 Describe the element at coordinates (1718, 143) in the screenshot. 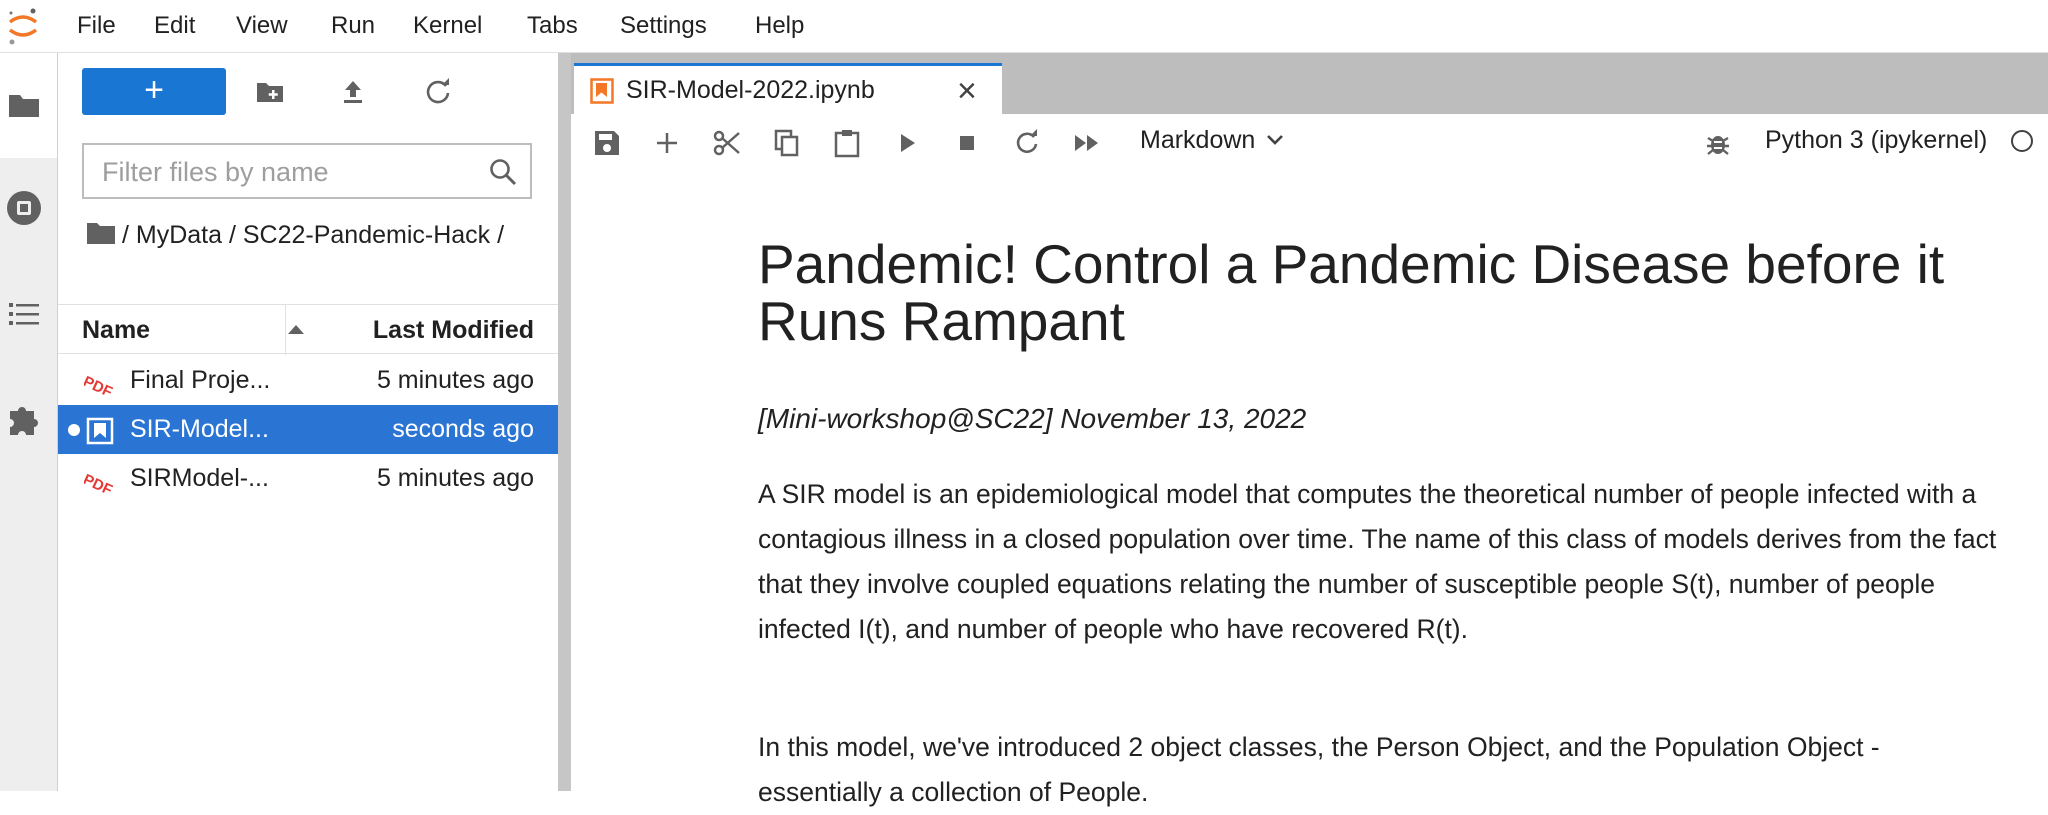

I see `debugger-bug-icon` at that location.